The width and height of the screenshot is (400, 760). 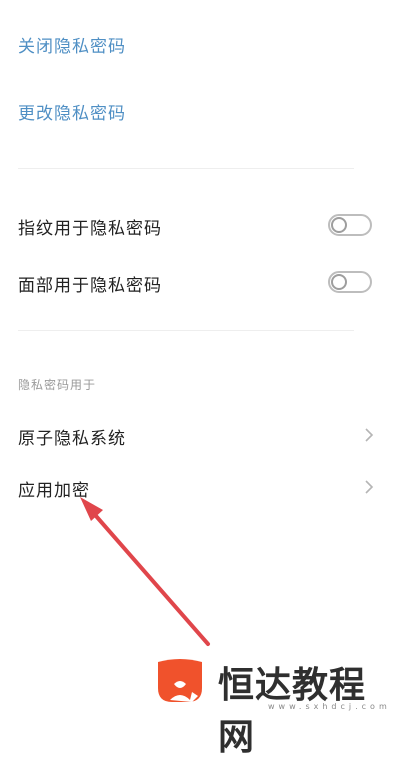 What do you see at coordinates (329, 706) in the screenshot?
I see `watermark-url: www.sxhdcj.com` at bounding box center [329, 706].